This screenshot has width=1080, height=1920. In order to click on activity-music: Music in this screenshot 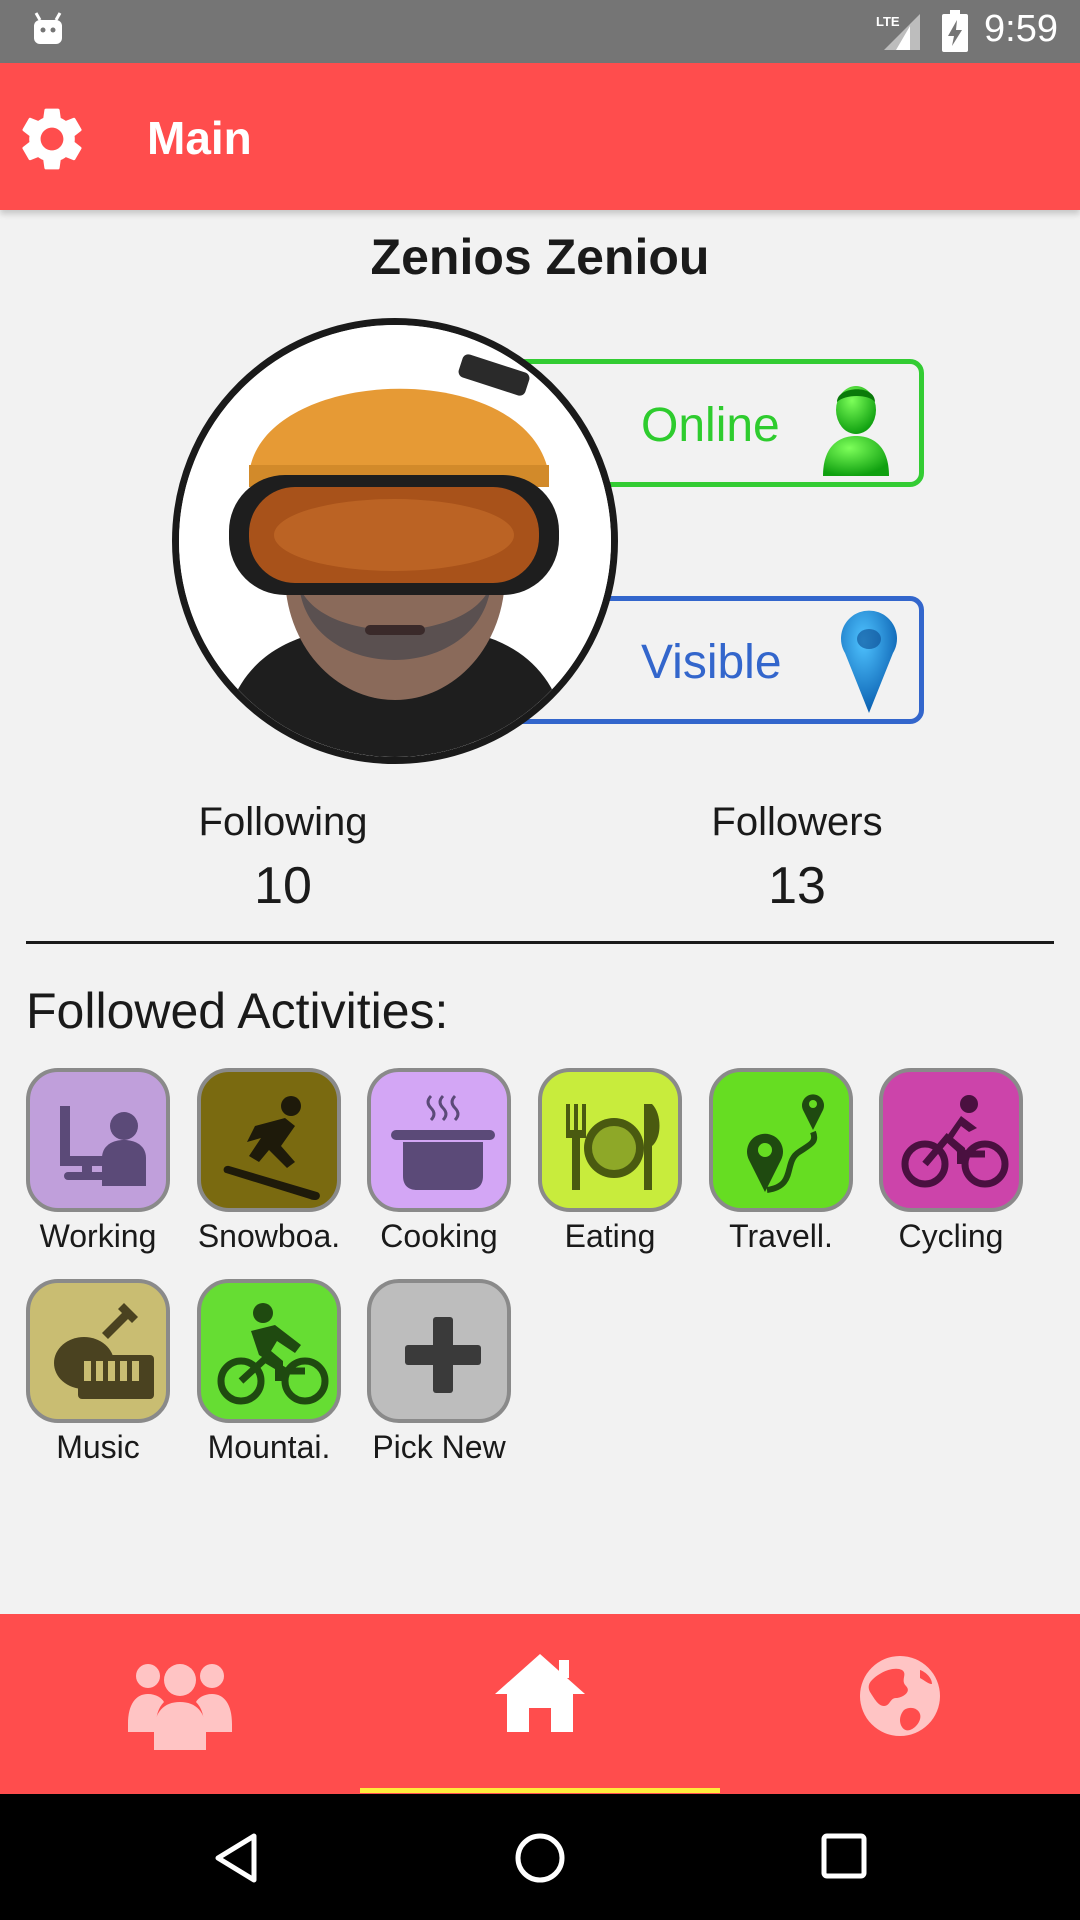, I will do `click(98, 1372)`.